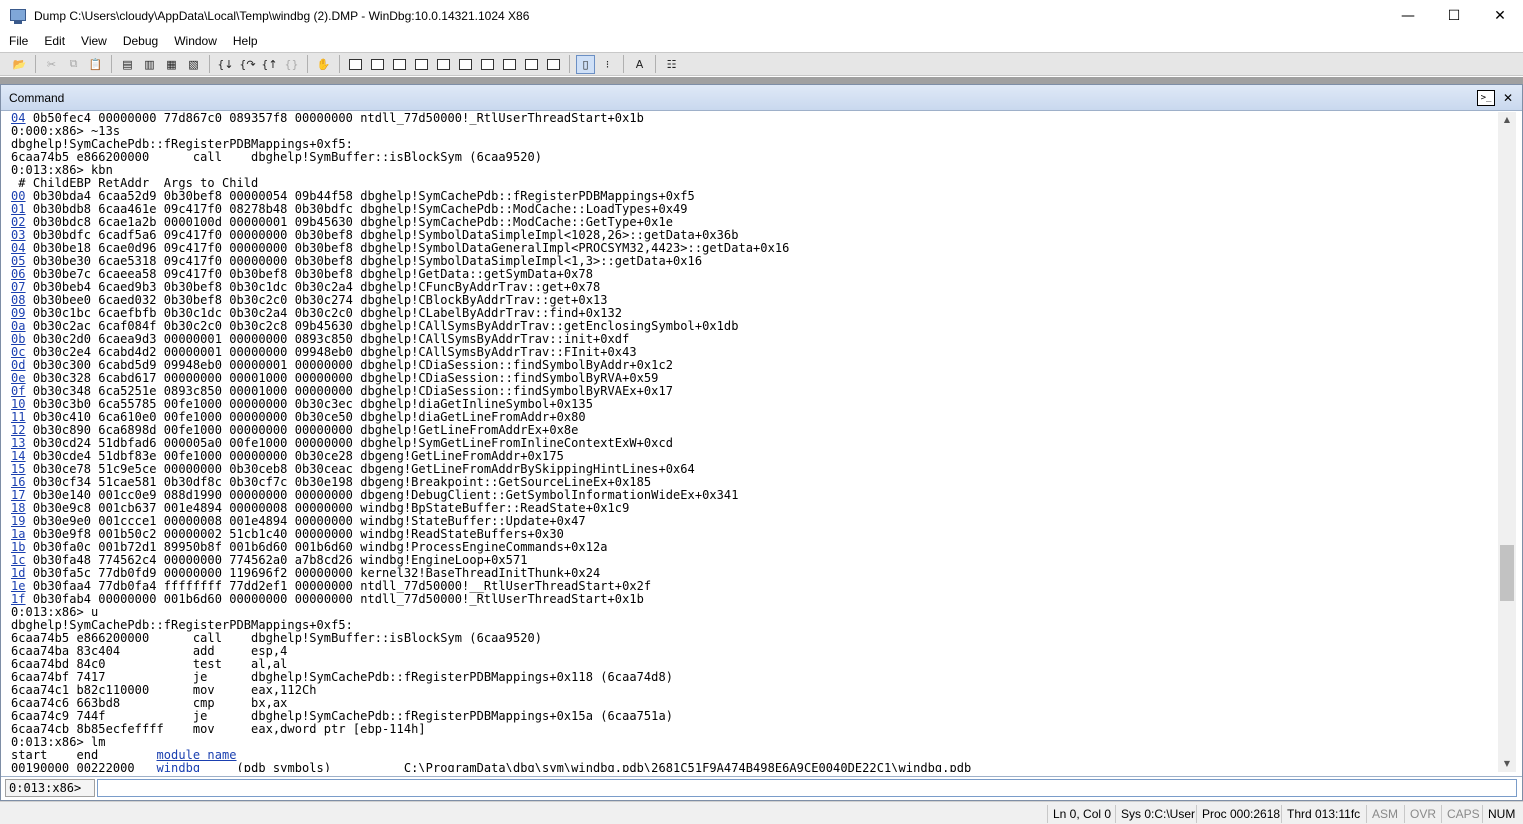  I want to click on frame-number-link: 1e, so click(18, 586).